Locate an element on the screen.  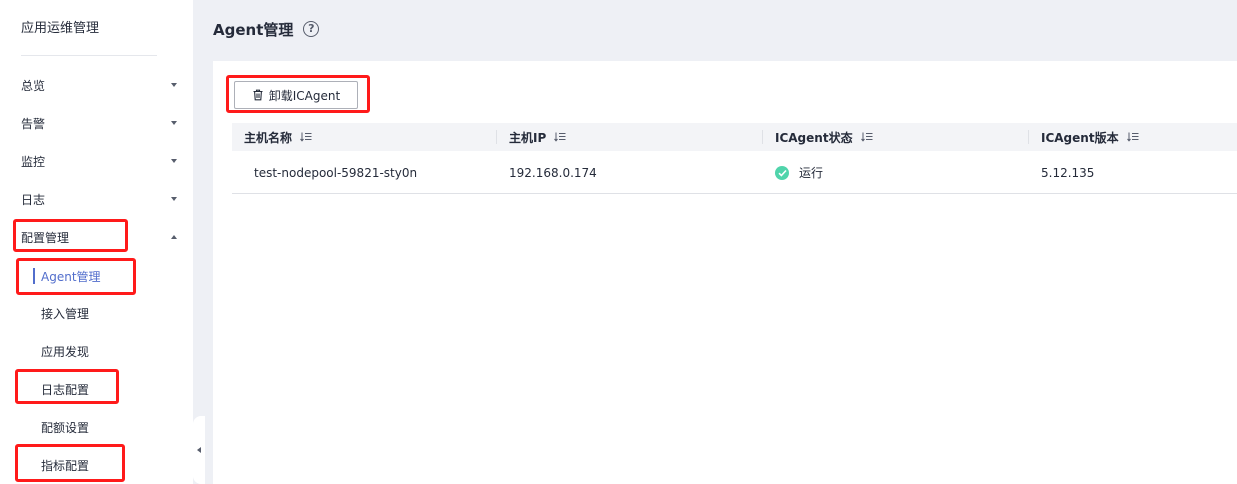
nav-label: 配置管理 is located at coordinates (45, 237).